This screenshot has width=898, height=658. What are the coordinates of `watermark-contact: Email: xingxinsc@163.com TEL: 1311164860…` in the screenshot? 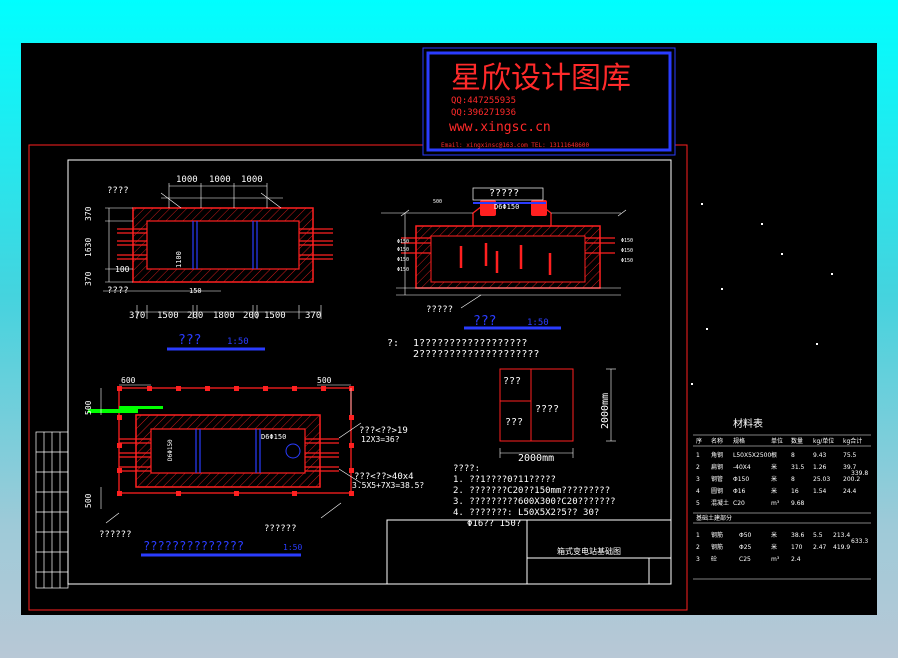 It's located at (515, 145).